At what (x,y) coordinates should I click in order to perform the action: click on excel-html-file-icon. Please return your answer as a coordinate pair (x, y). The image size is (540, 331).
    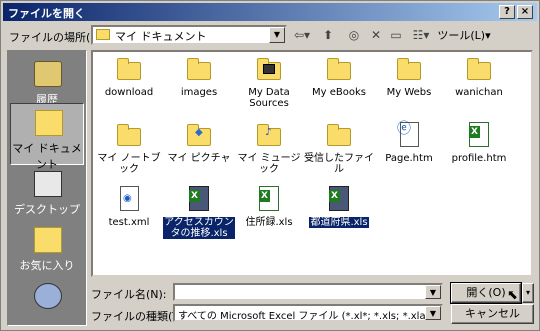
    Looking at the image, I should click on (479, 135).